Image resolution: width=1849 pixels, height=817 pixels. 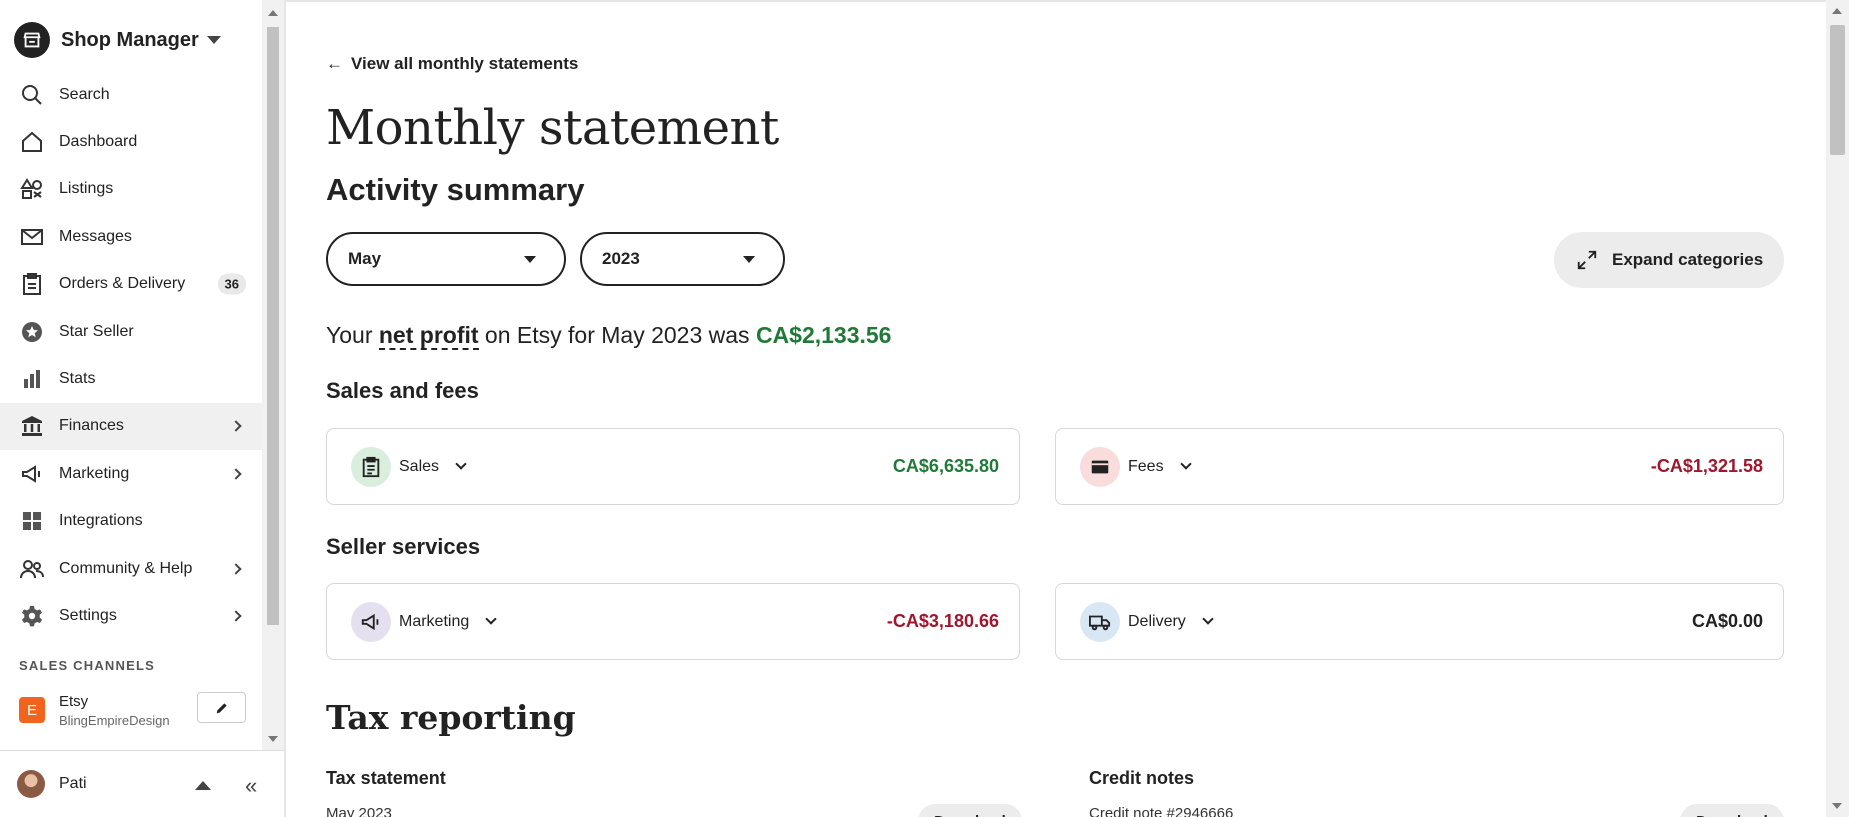 I want to click on people-icon, so click(x=32, y=569).